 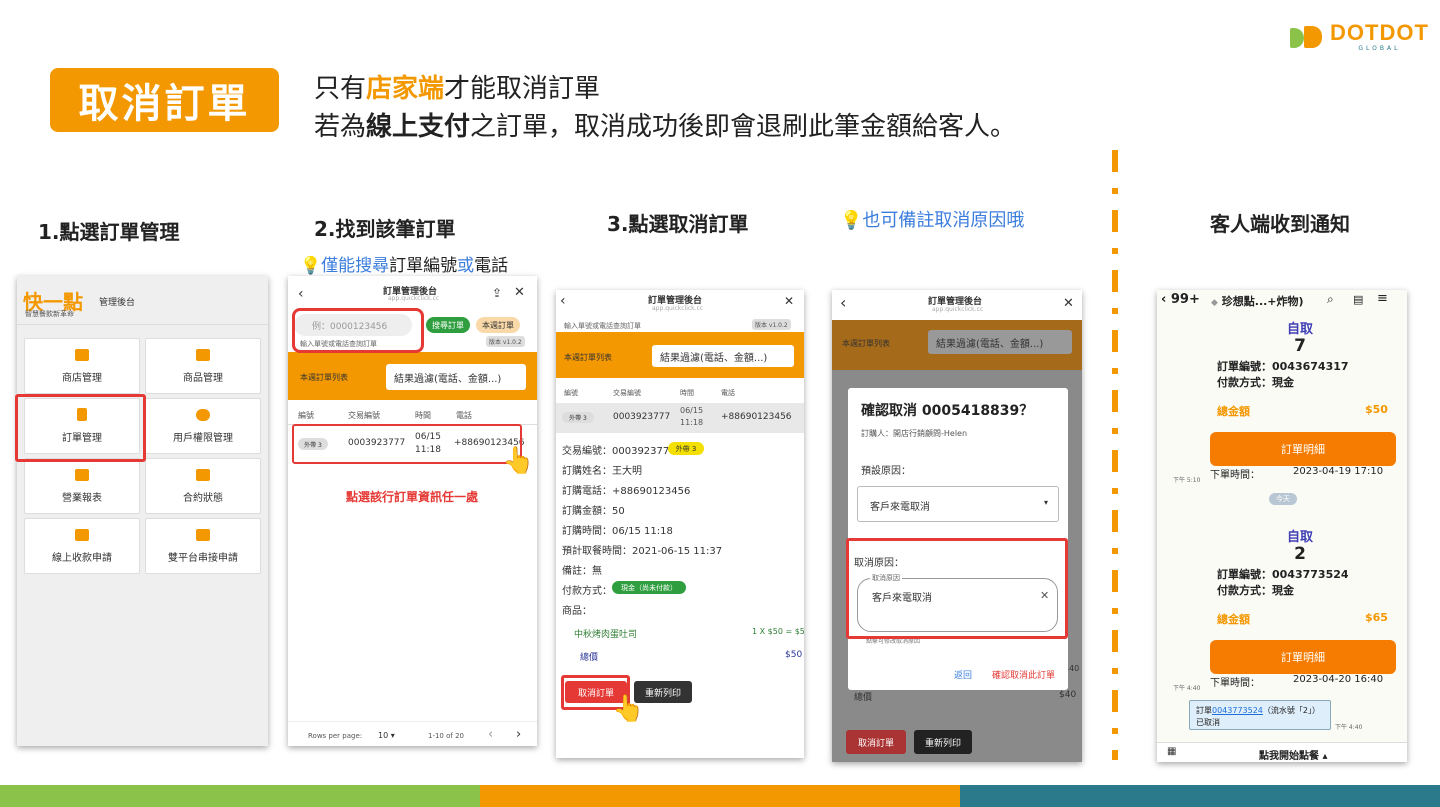 What do you see at coordinates (582, 571) in the screenshot?
I see `detail-note: 備註：無` at bounding box center [582, 571].